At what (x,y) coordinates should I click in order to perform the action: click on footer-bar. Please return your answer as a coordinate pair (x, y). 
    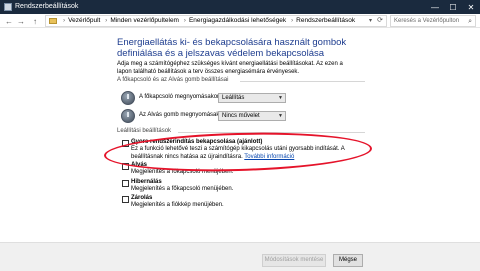
    Looking at the image, I should click on (240, 256).